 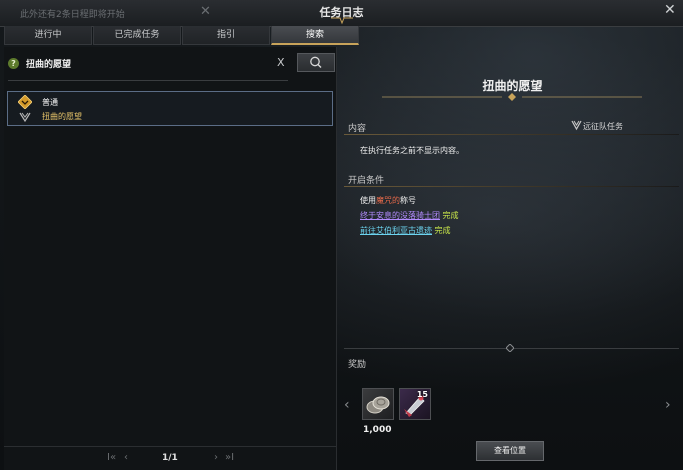 I want to click on search-row: ? X, so click(x=170, y=67).